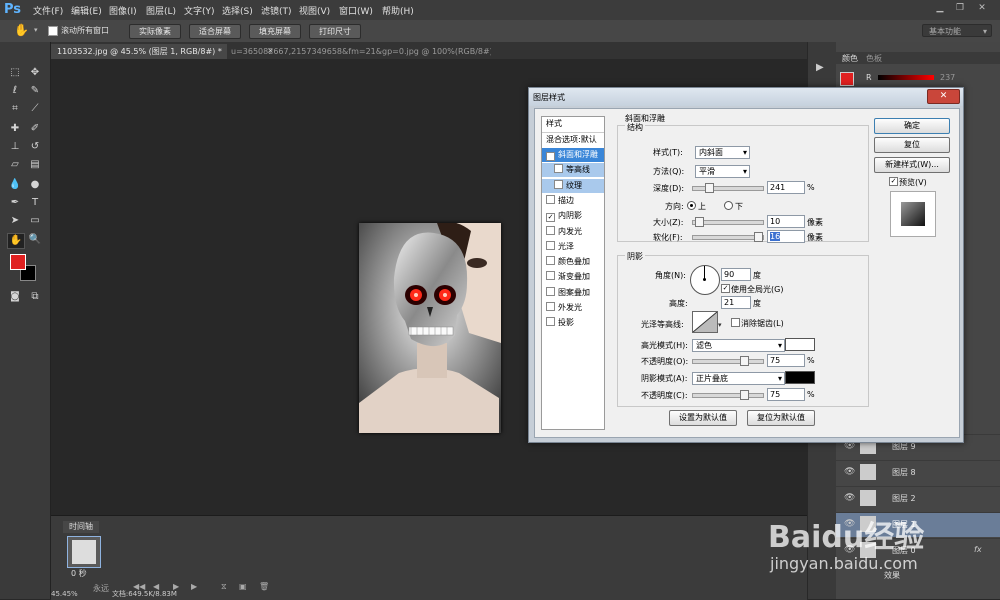 This screenshot has height=600, width=1000. What do you see at coordinates (744, 361) in the screenshot?
I see `opacity1-slider-thumb` at bounding box center [744, 361].